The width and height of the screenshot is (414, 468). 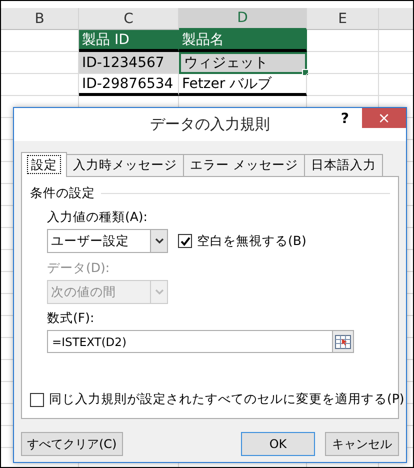 I want to click on dialog-button: すべてクリア(C), so click(x=72, y=444).